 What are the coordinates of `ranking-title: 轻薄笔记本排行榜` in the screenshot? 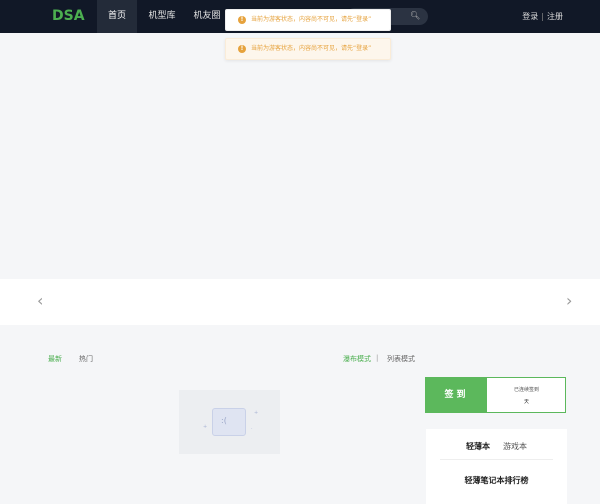 It's located at (496, 480).